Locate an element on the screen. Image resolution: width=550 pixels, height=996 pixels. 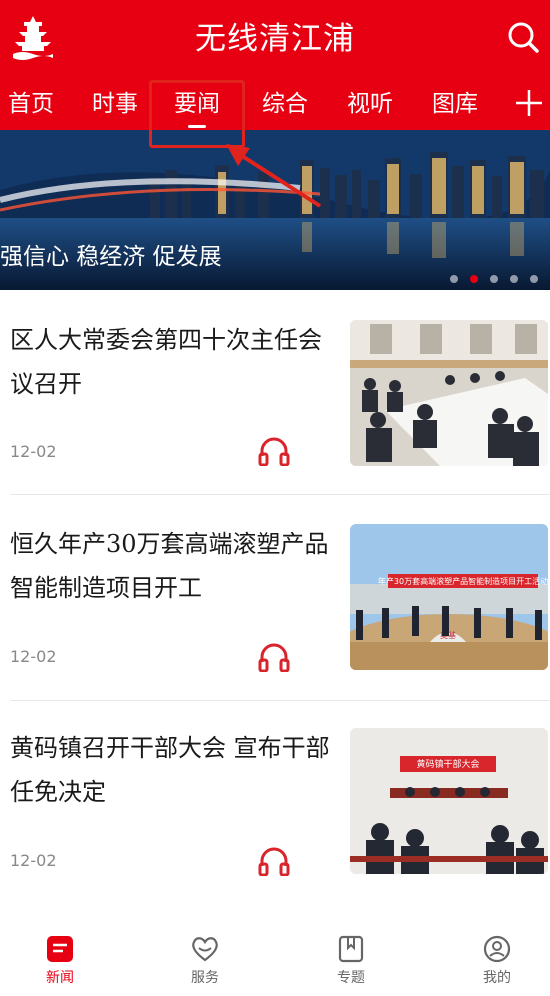
meeting-banner-text: 黄码镇干部大会 is located at coordinates (447, 764).